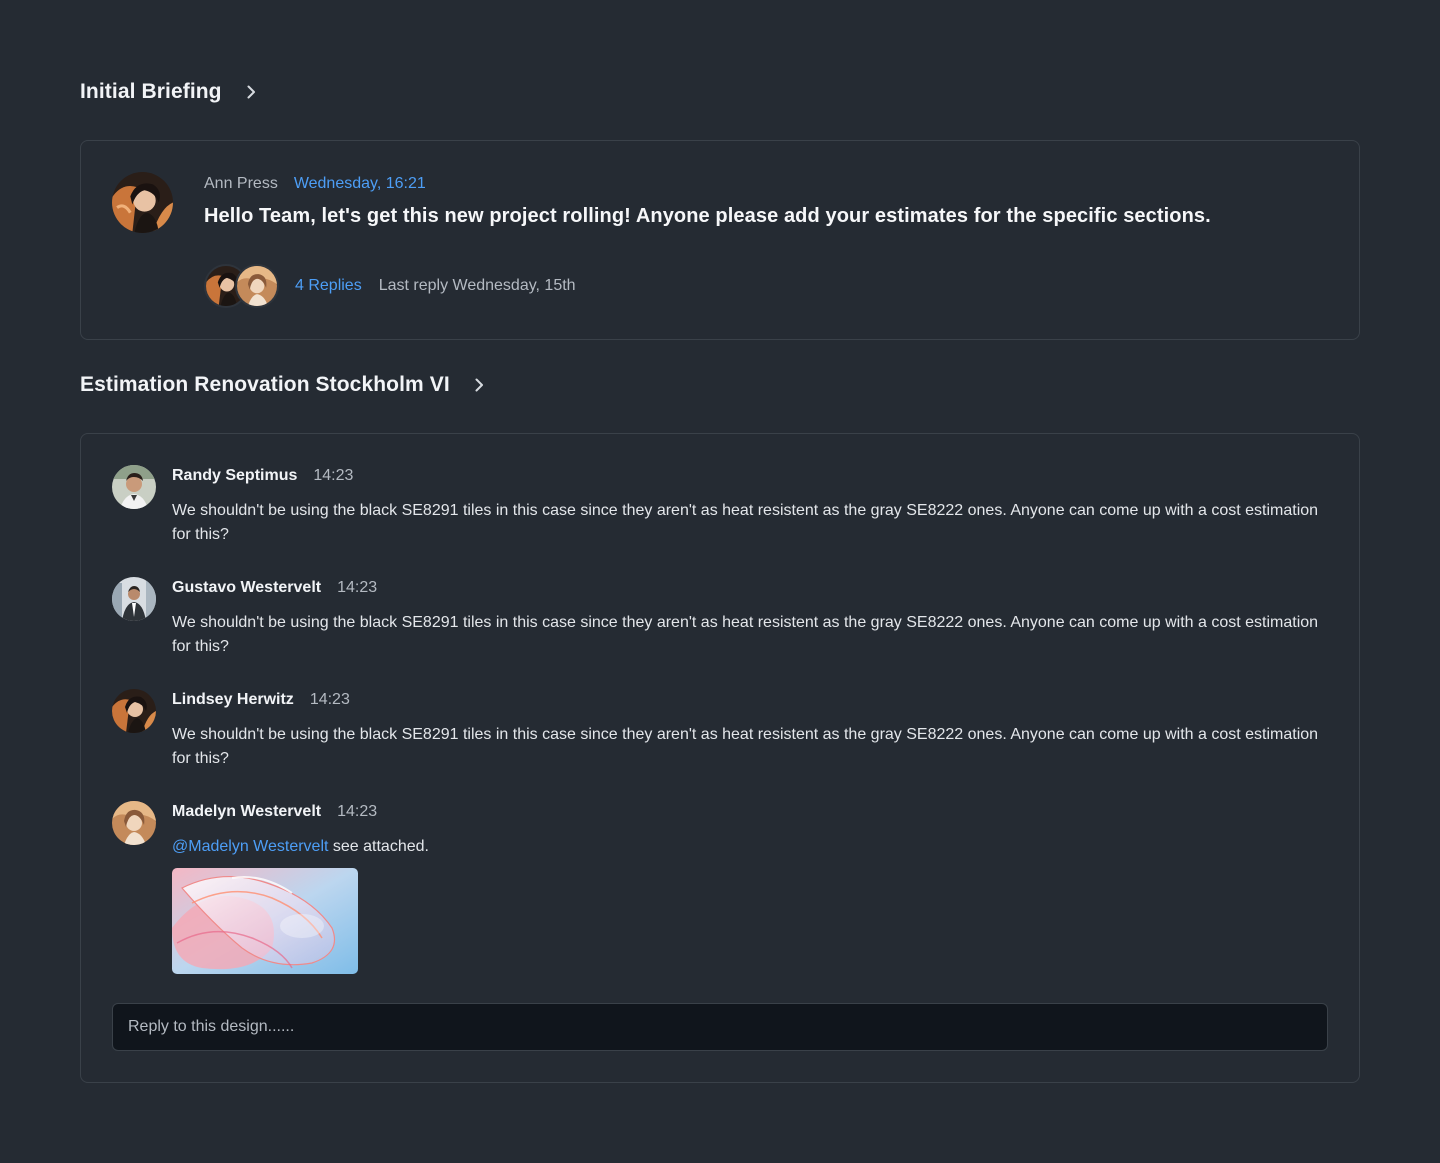 This screenshot has width=1440, height=1163. Describe the element at coordinates (378, 846) in the screenshot. I see `comment-text-rest: see attached.` at that location.